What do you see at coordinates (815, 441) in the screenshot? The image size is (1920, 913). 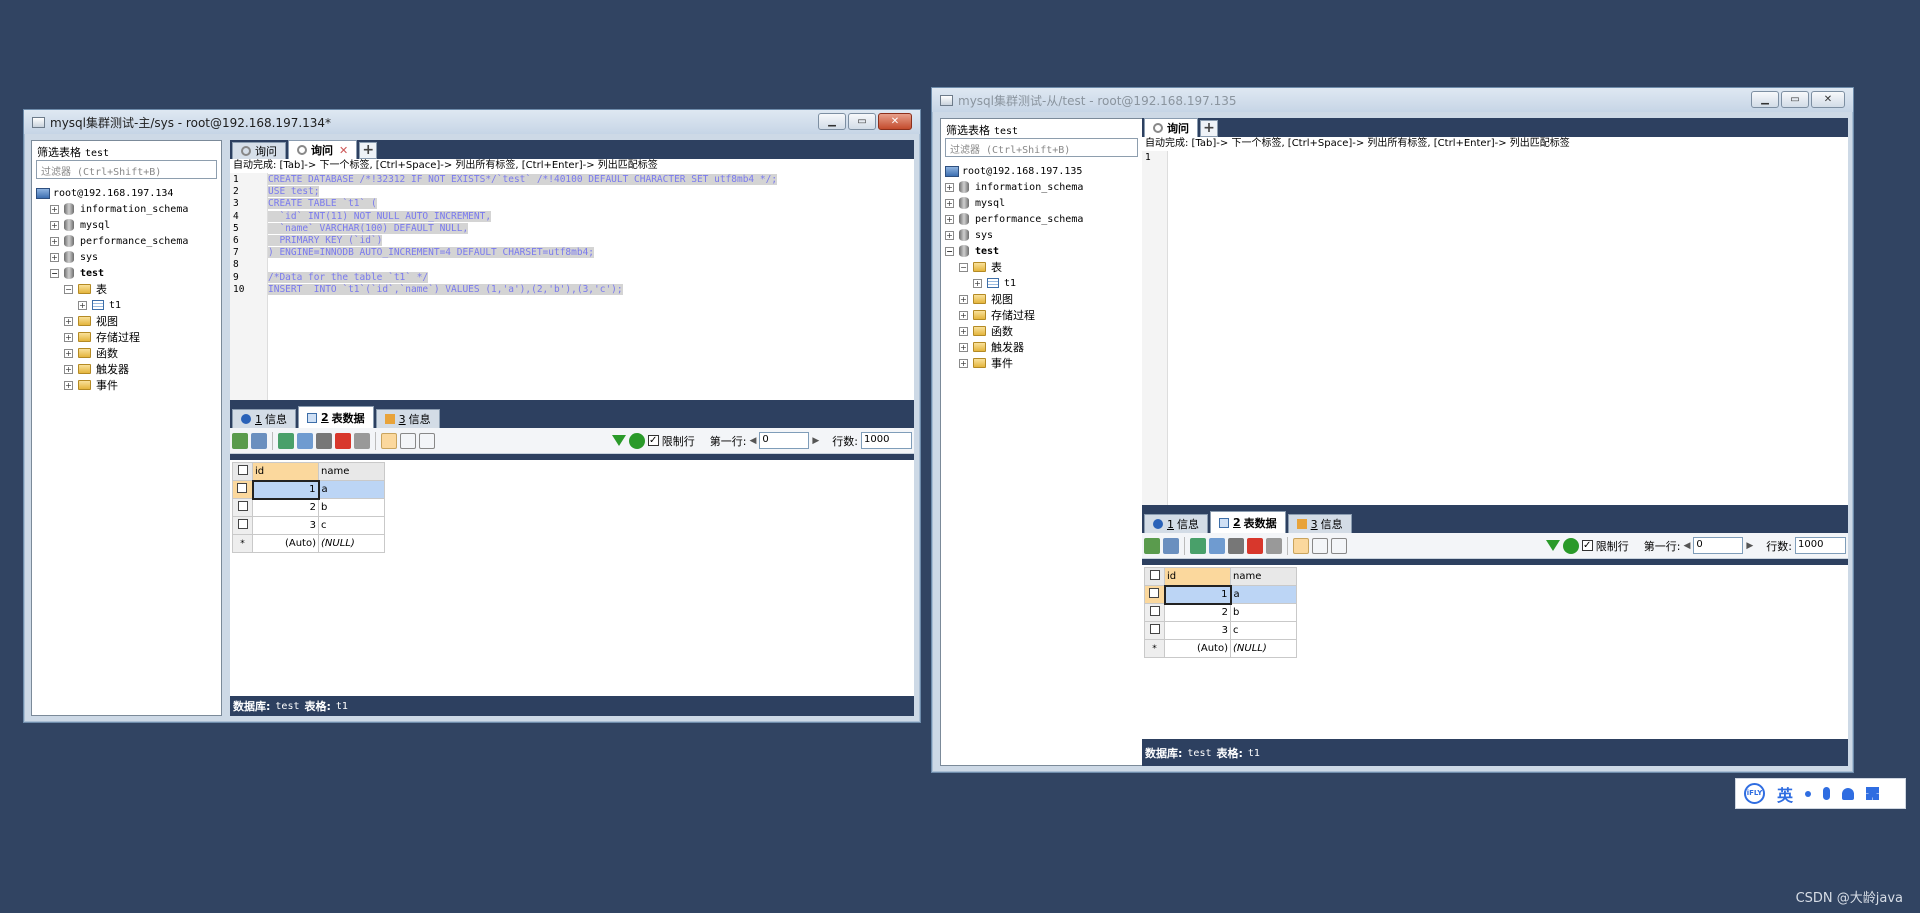 I see `next-arrow-icon: ▶` at bounding box center [815, 441].